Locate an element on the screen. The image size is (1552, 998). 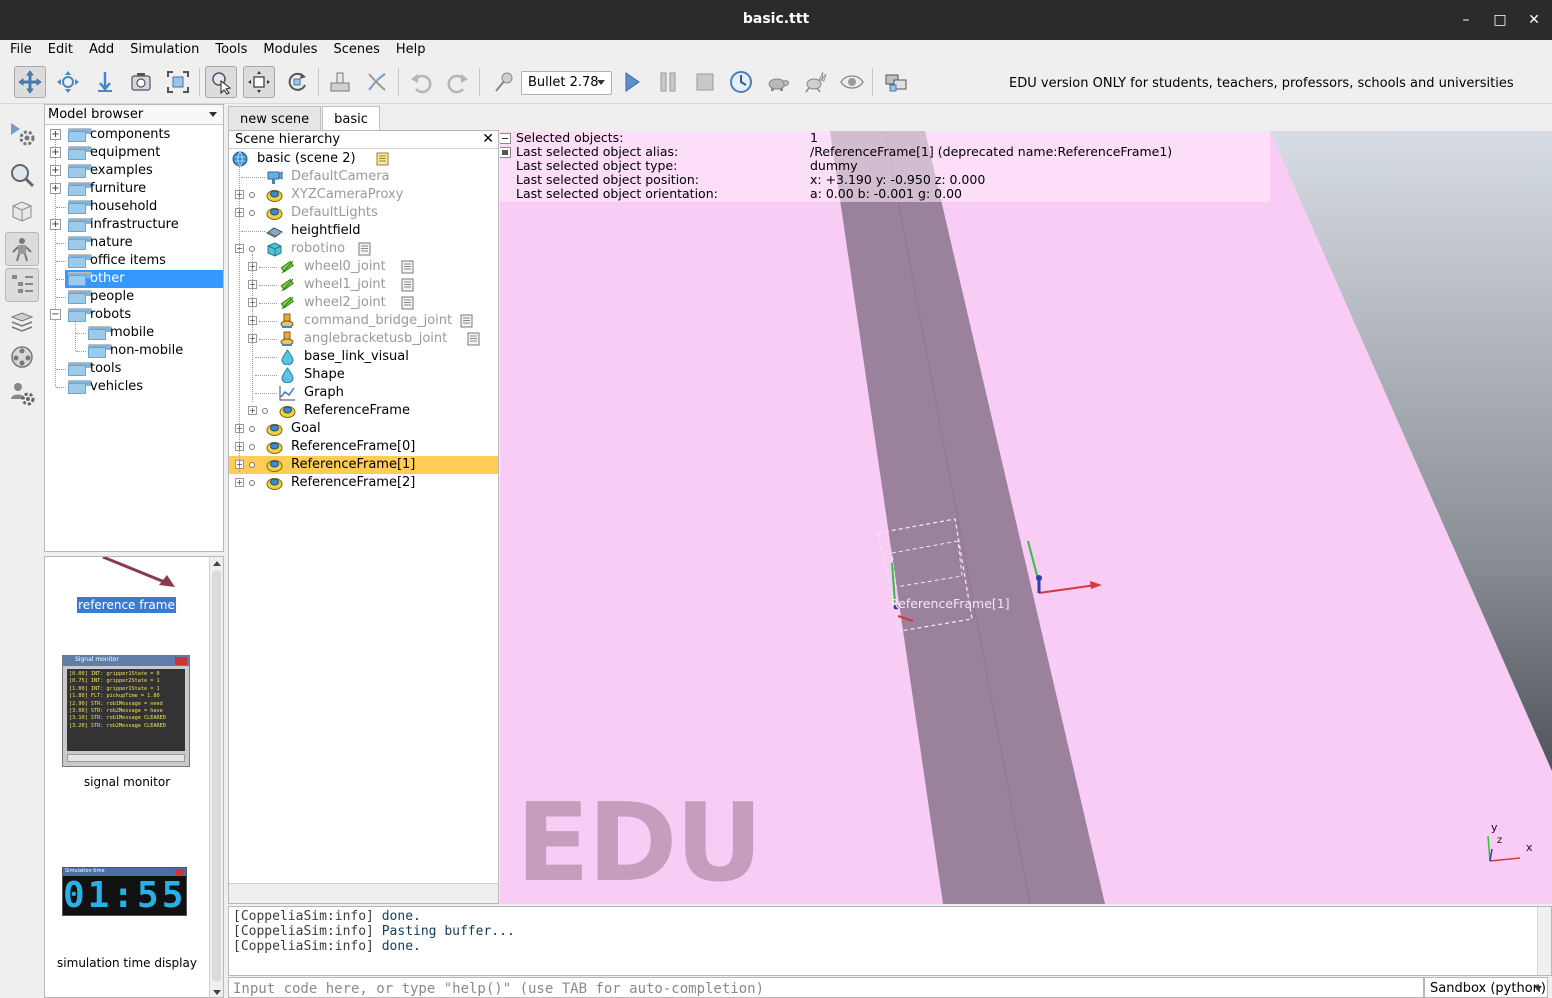
model-browser-icon is located at coordinates (22, 249).